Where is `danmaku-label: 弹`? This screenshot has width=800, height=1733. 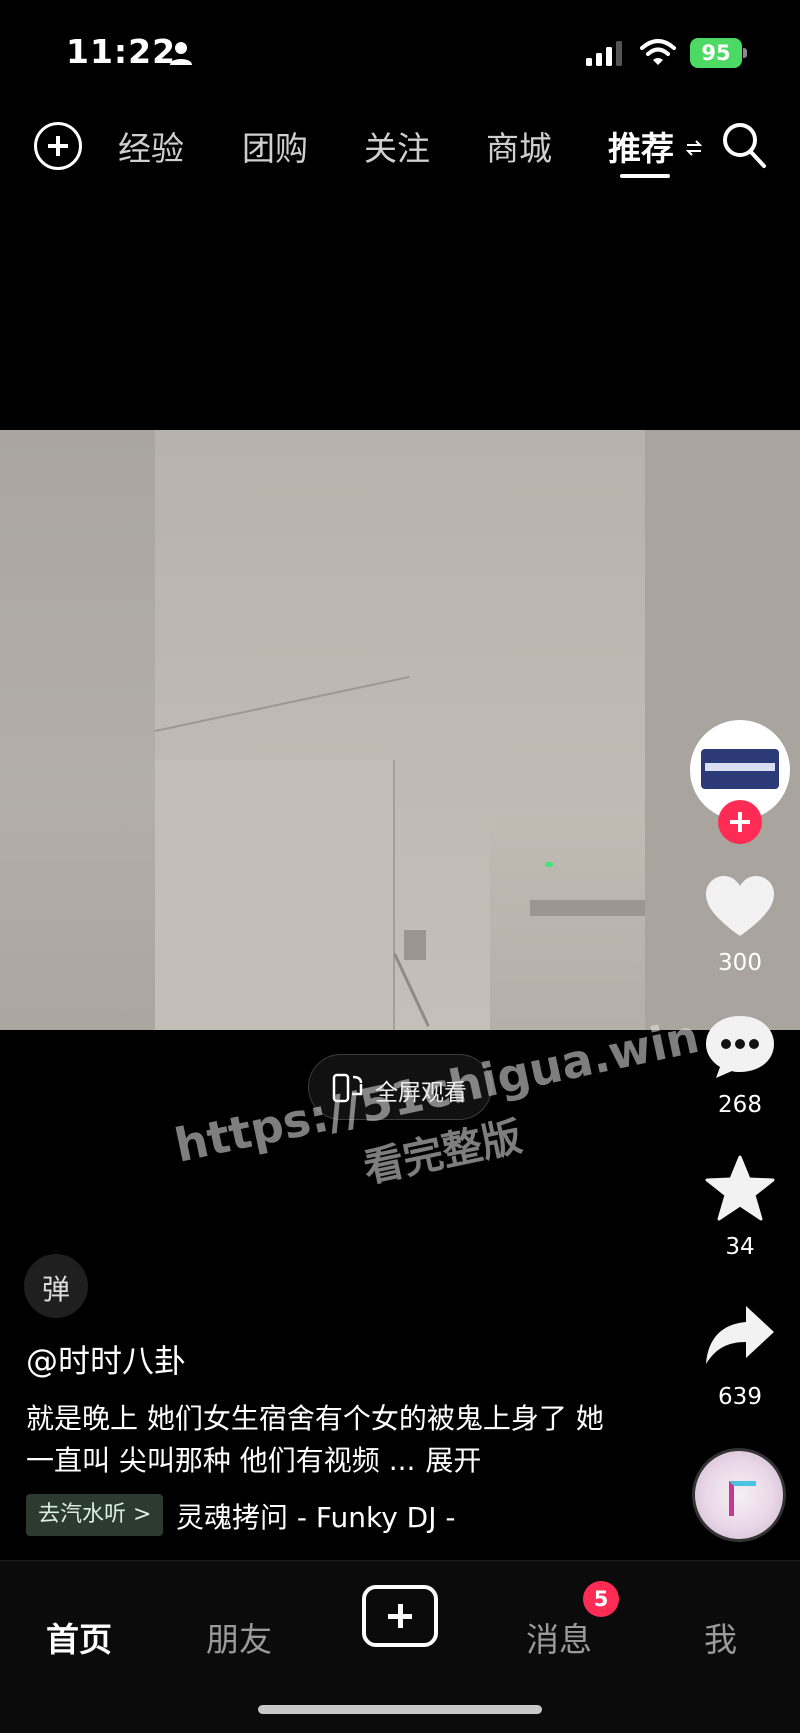
danmaku-label: 弹 is located at coordinates (55, 1289).